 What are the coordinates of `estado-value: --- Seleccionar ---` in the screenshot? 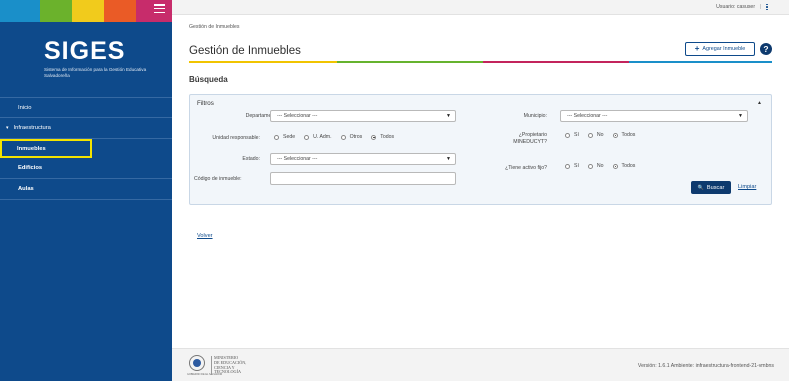 It's located at (297, 159).